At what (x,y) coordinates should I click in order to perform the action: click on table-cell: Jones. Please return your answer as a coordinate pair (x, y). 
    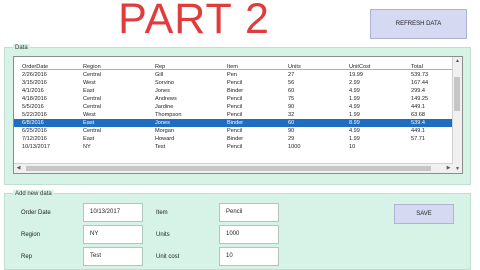
    Looking at the image, I should click on (162, 123).